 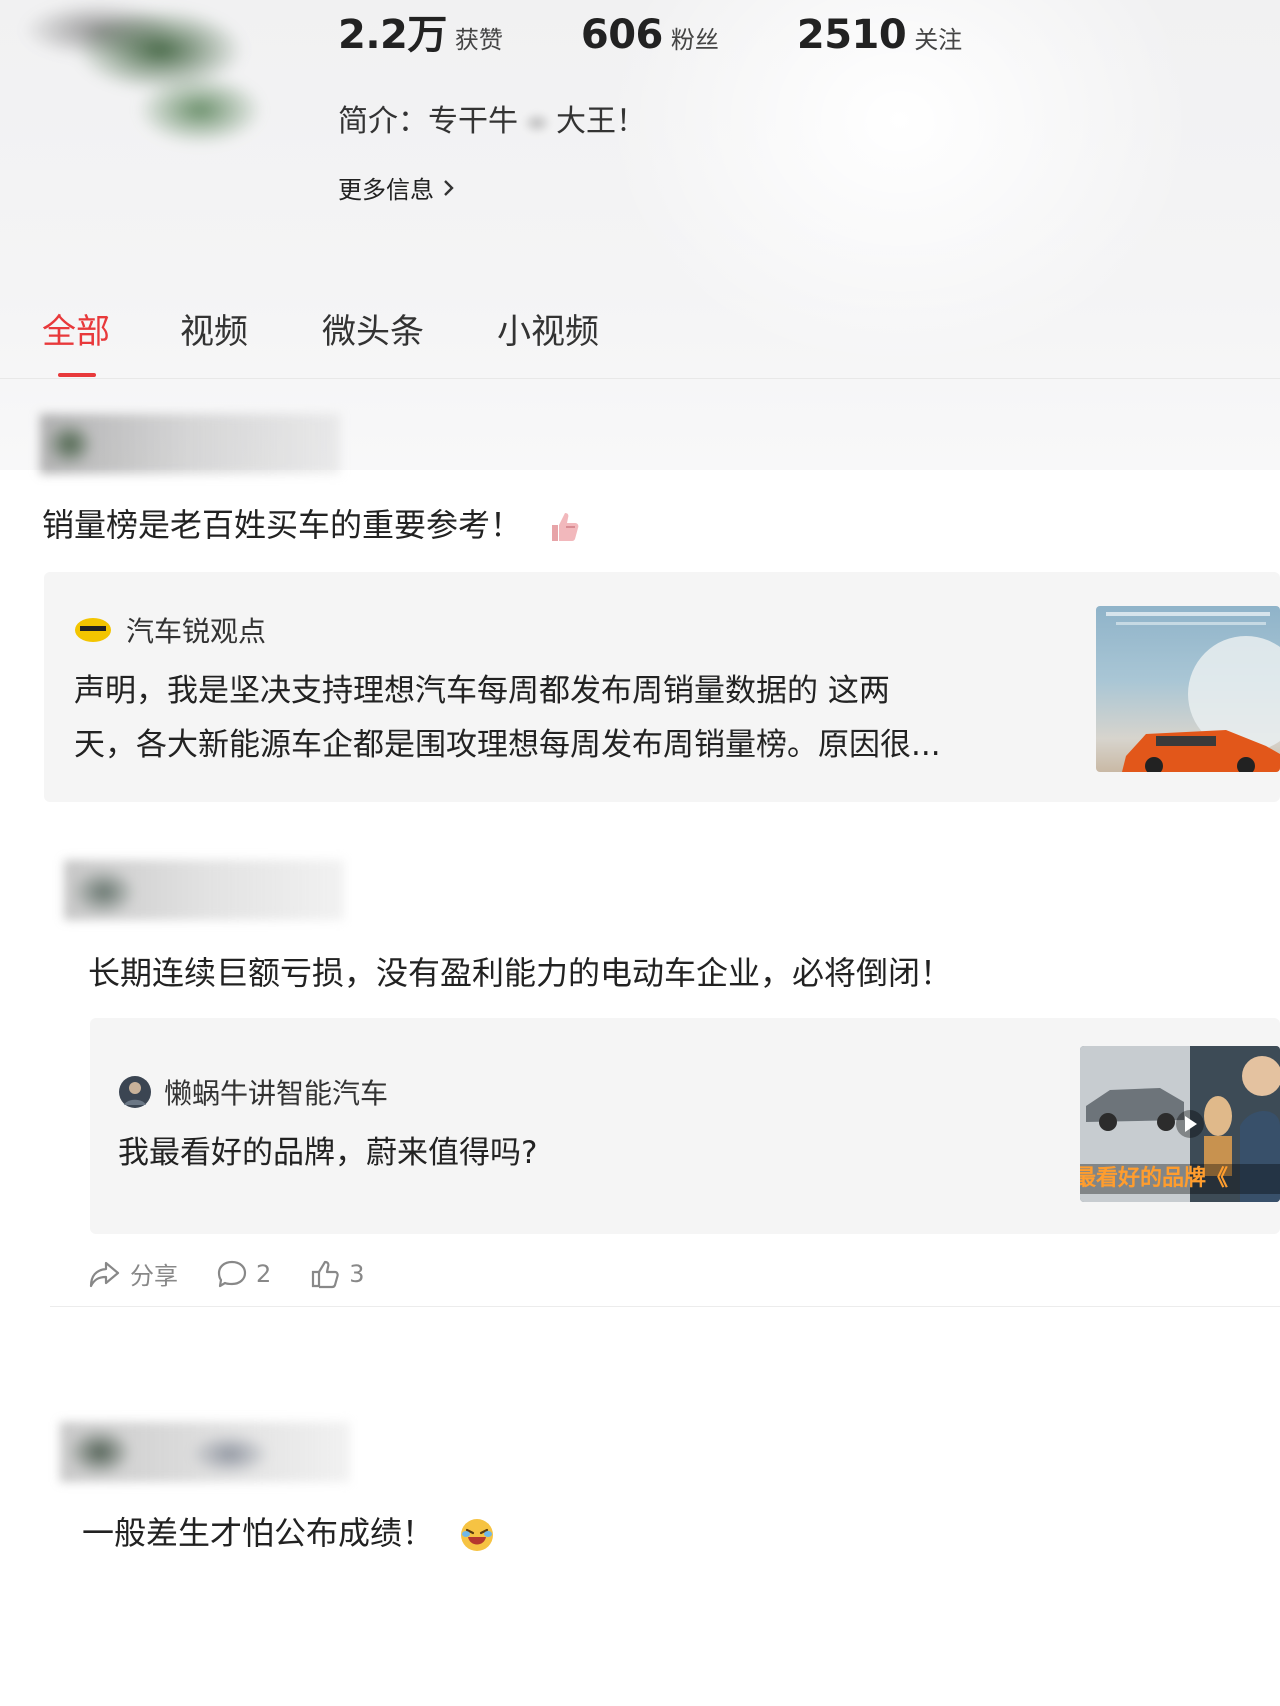 I want to click on tab-short-video: 小视频, so click(x=548, y=328).